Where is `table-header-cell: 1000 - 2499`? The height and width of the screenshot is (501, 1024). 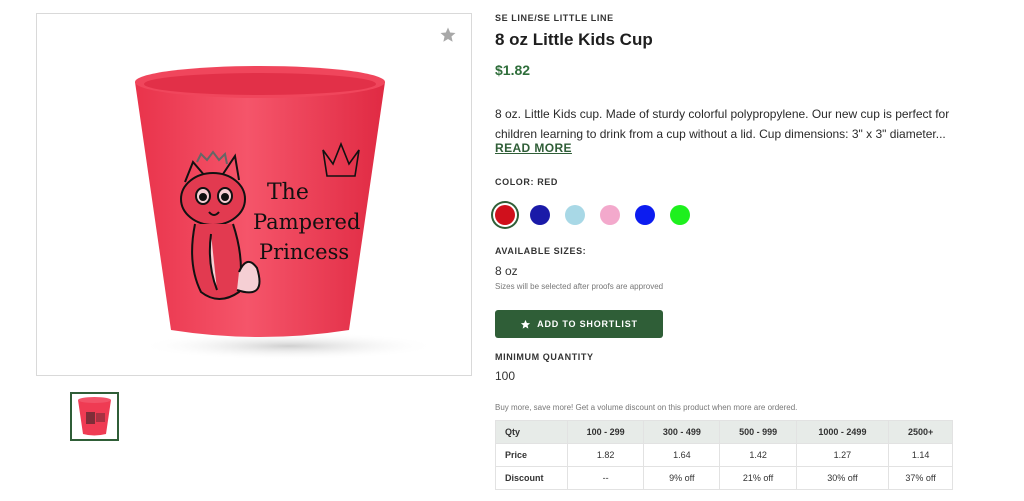
table-header-cell: 1000 - 2499 is located at coordinates (842, 432).